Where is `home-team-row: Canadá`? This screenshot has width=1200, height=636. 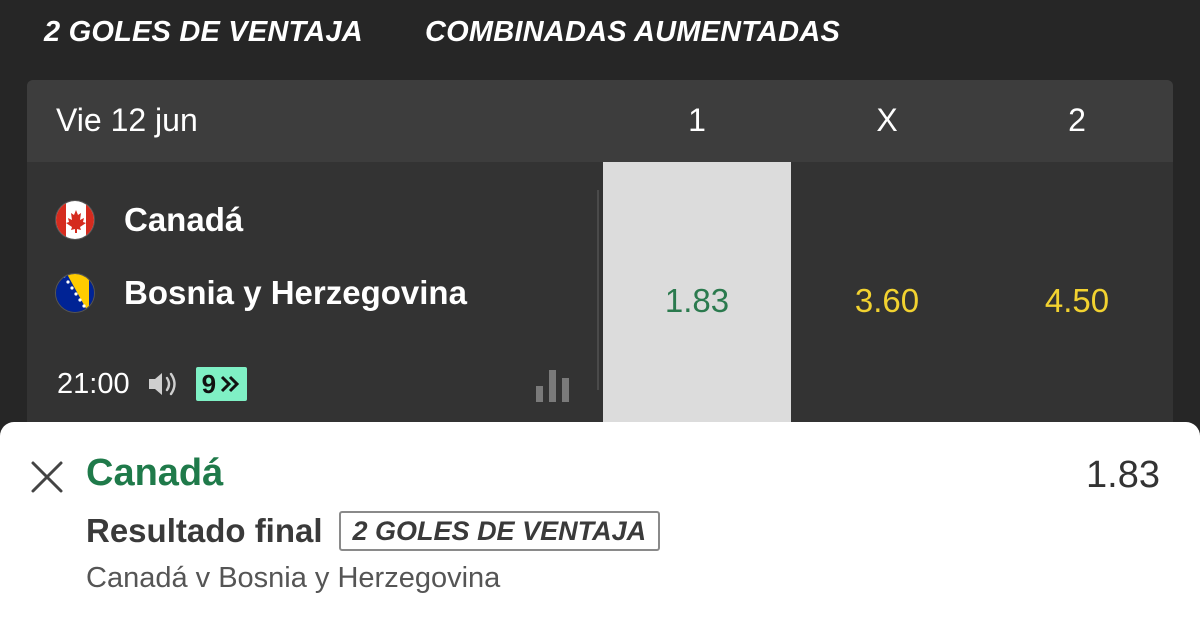 home-team-row: Canadá is located at coordinates (149, 220).